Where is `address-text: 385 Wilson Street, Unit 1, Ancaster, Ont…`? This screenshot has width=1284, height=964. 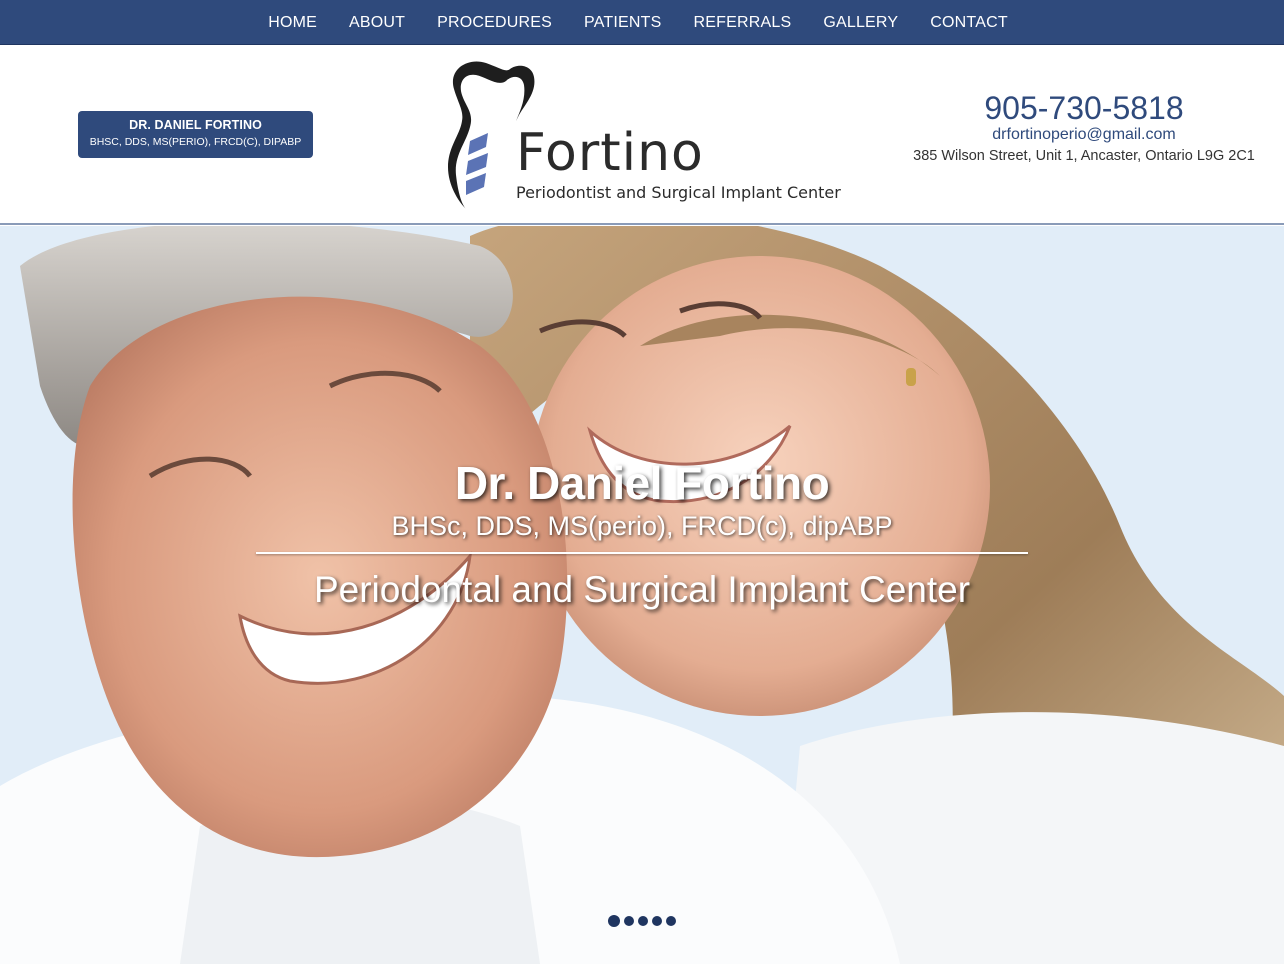
address-text: 385 Wilson Street, Unit 1, Ancaster, Ont… is located at coordinates (1084, 156).